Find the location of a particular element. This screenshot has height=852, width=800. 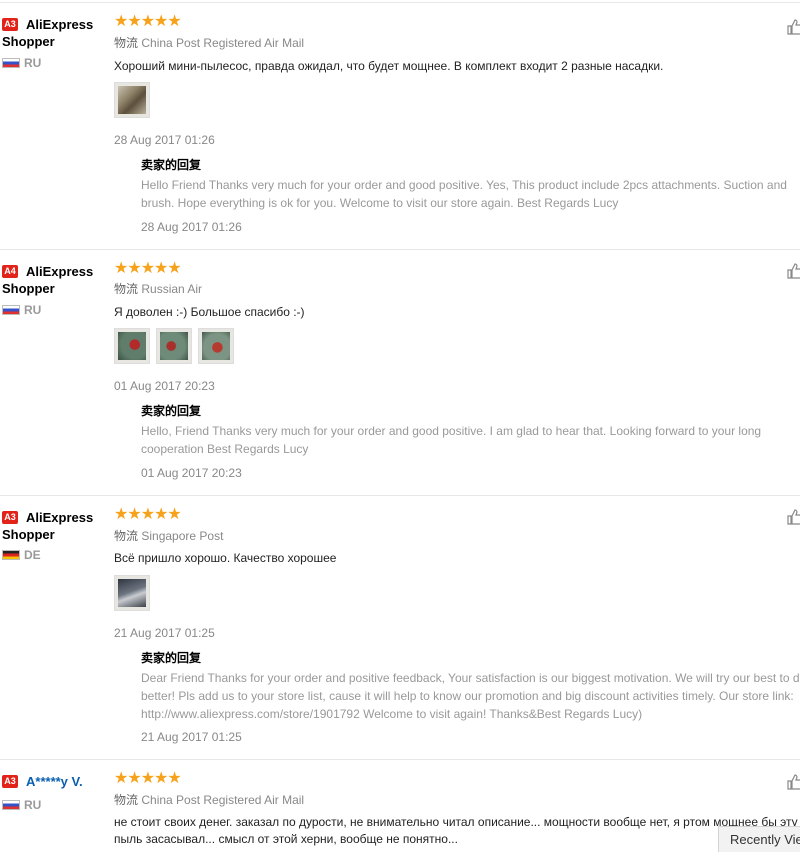

logistics-info: 物流 Singapore Post is located at coordinates (168, 536).